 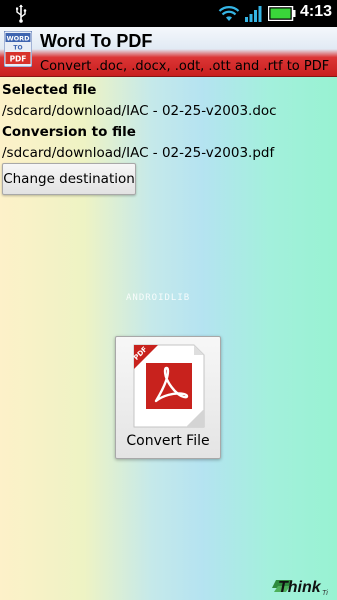 What do you see at coordinates (21, 13) in the screenshot?
I see `usb-icon` at bounding box center [21, 13].